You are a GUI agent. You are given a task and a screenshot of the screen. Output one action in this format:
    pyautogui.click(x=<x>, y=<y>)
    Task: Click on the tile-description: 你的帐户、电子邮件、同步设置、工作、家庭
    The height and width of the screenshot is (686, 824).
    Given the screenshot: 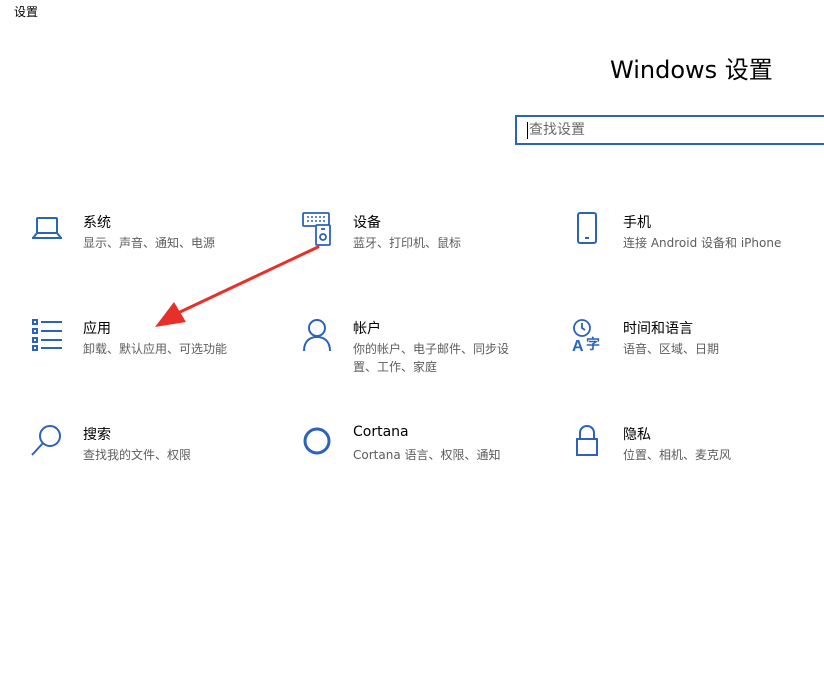 What is the action you would take?
    pyautogui.click(x=431, y=358)
    